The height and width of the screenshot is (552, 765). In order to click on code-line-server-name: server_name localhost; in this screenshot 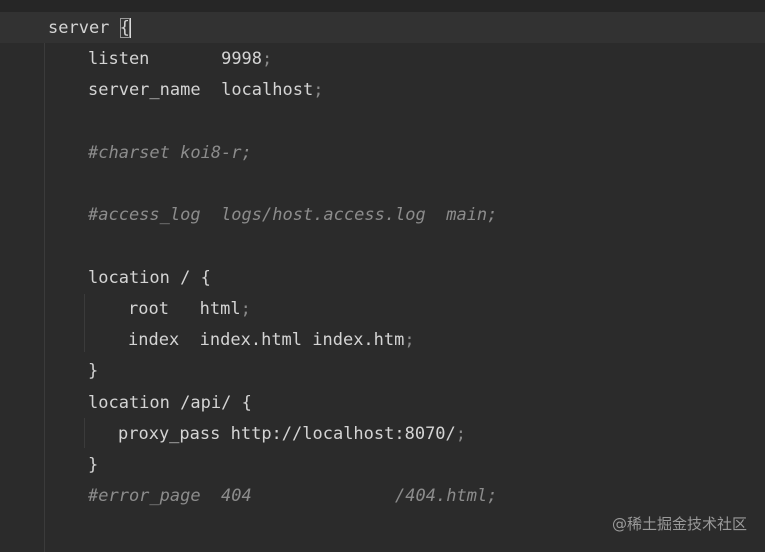, I will do `click(205, 90)`.